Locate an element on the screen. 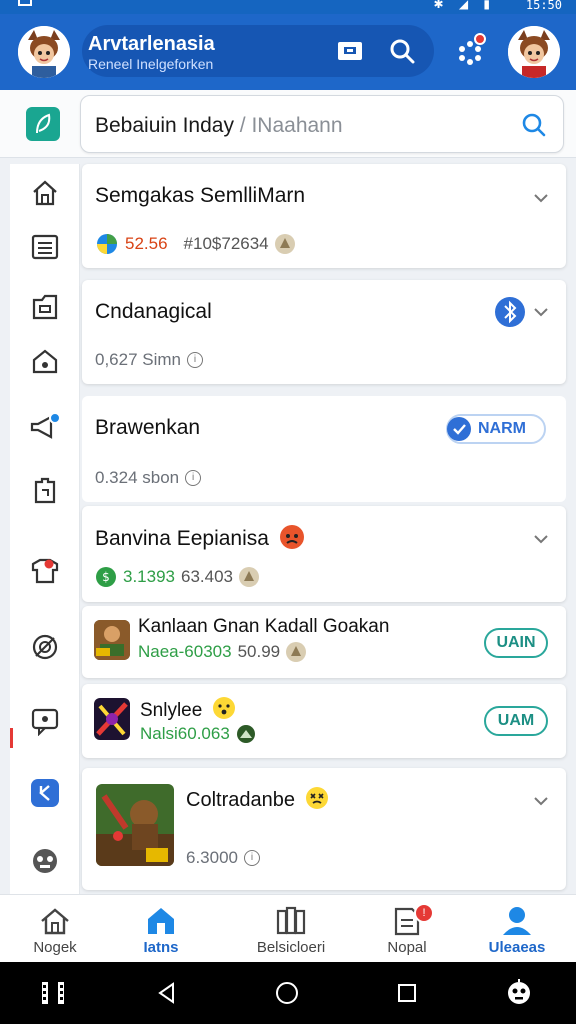 This screenshot has height=1024, width=576. card-stat-a: 52.56 is located at coordinates (146, 243).